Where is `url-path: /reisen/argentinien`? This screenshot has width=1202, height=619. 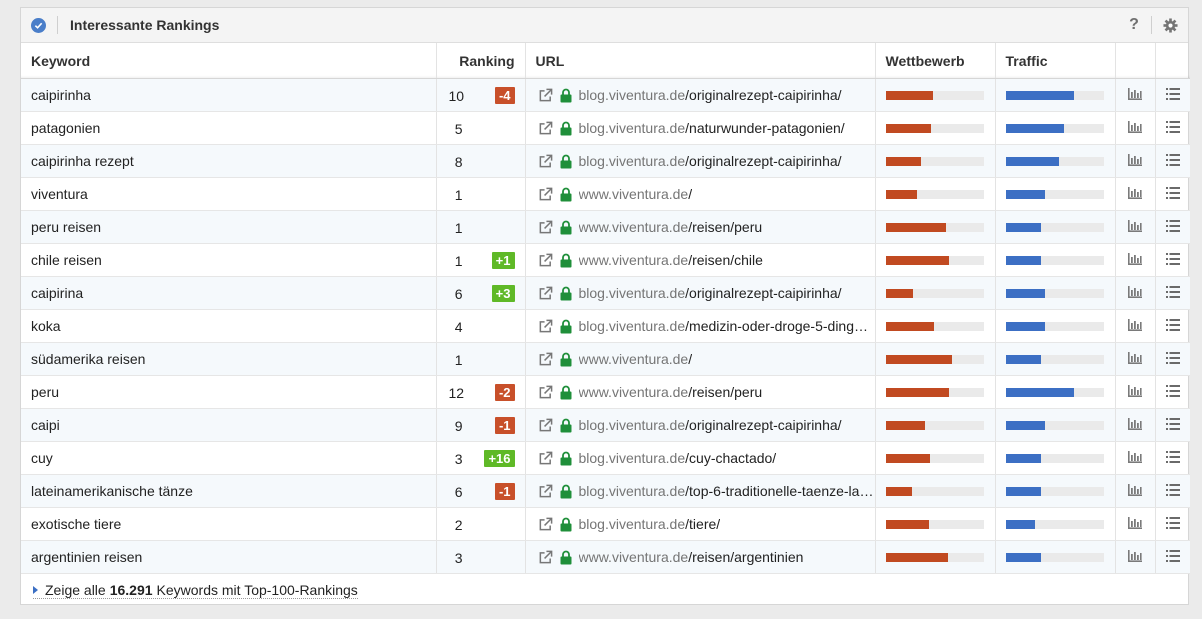
url-path: /reisen/argentinien is located at coordinates (745, 557).